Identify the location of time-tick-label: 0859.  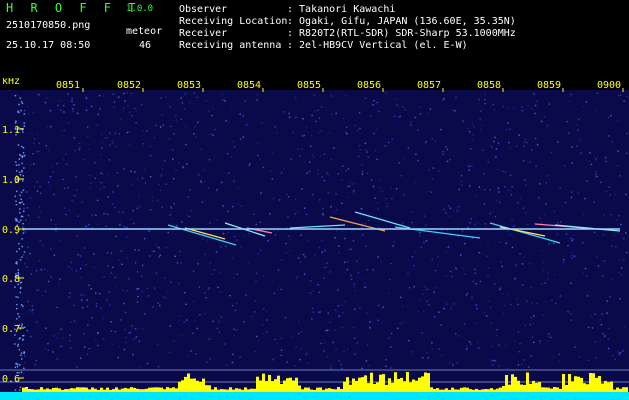
(549, 85).